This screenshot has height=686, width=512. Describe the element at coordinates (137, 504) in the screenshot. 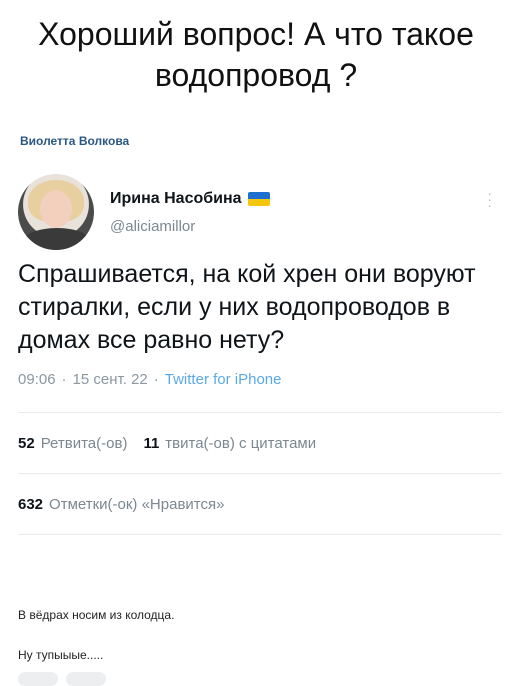

I see `likes-label: Отметки(-ок) «Нравится»` at that location.